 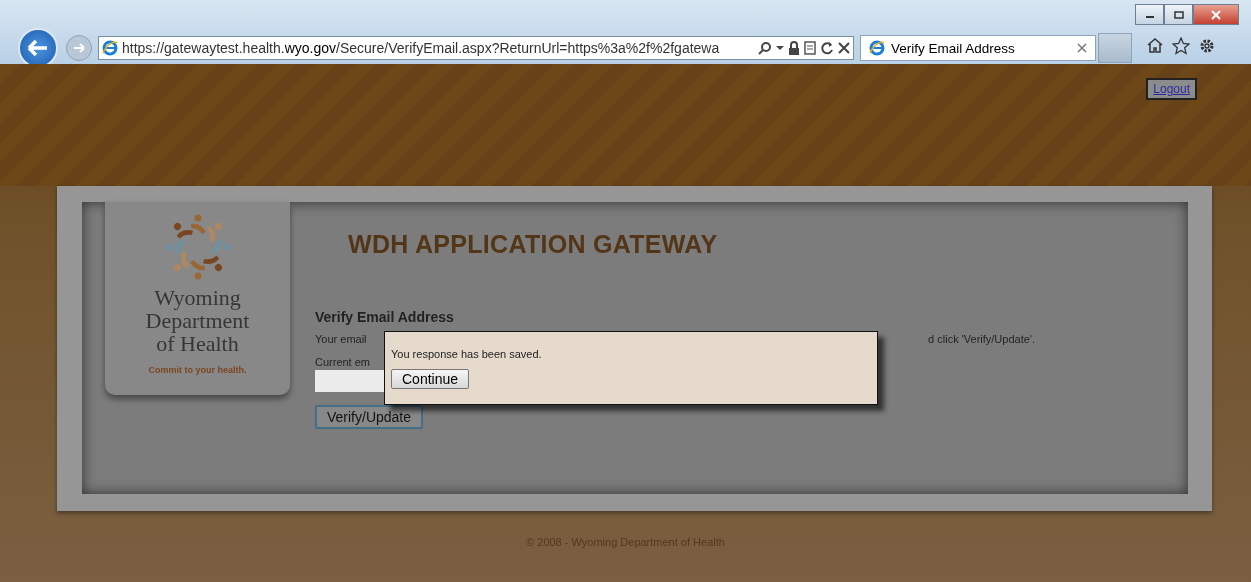 I want to click on close-icon, so click(x=1216, y=14).